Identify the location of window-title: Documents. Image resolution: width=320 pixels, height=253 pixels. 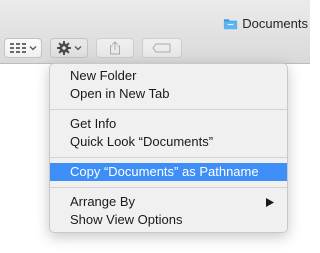
(265, 23).